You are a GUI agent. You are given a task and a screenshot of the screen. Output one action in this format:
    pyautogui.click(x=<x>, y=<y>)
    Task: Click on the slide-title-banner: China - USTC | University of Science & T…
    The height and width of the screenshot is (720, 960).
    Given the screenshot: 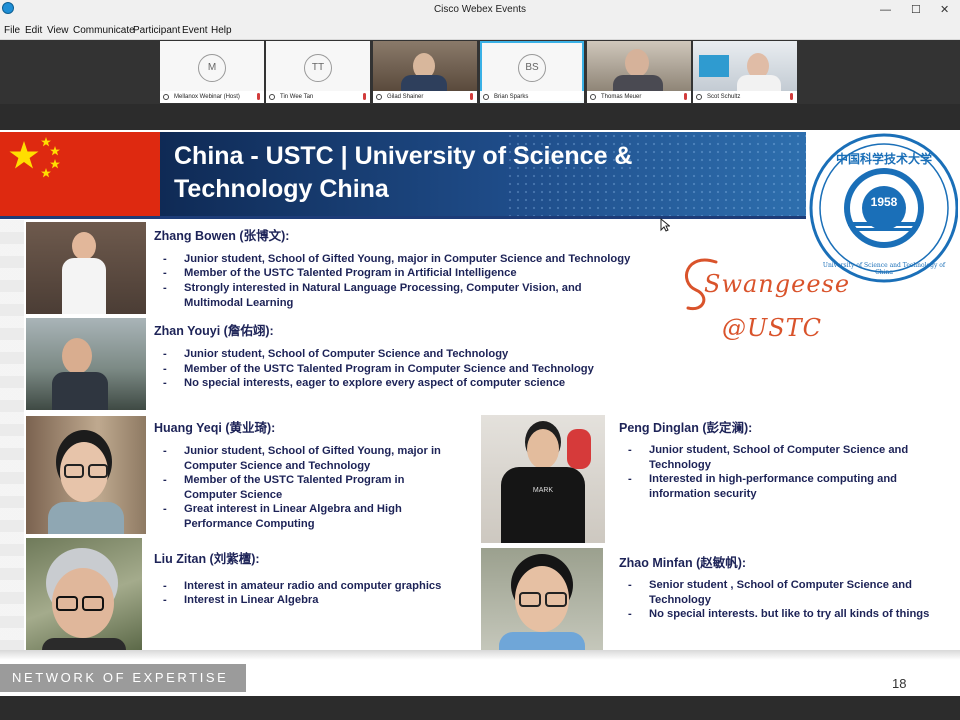 What is the action you would take?
    pyautogui.click(x=483, y=174)
    